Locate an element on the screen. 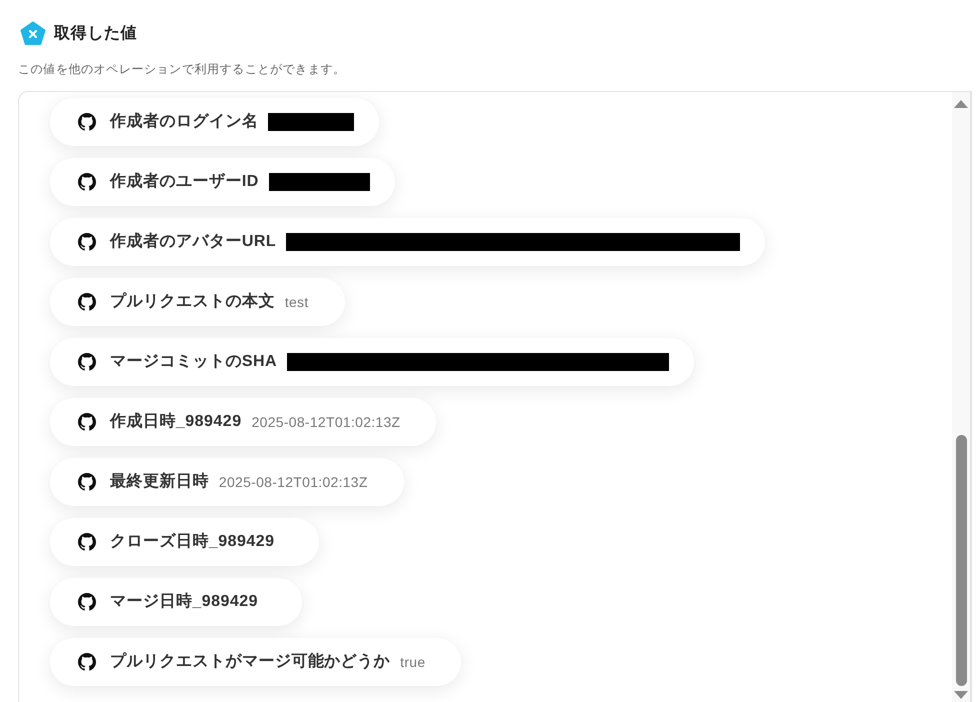  value-label: クローズ日時_989429 is located at coordinates (192, 542).